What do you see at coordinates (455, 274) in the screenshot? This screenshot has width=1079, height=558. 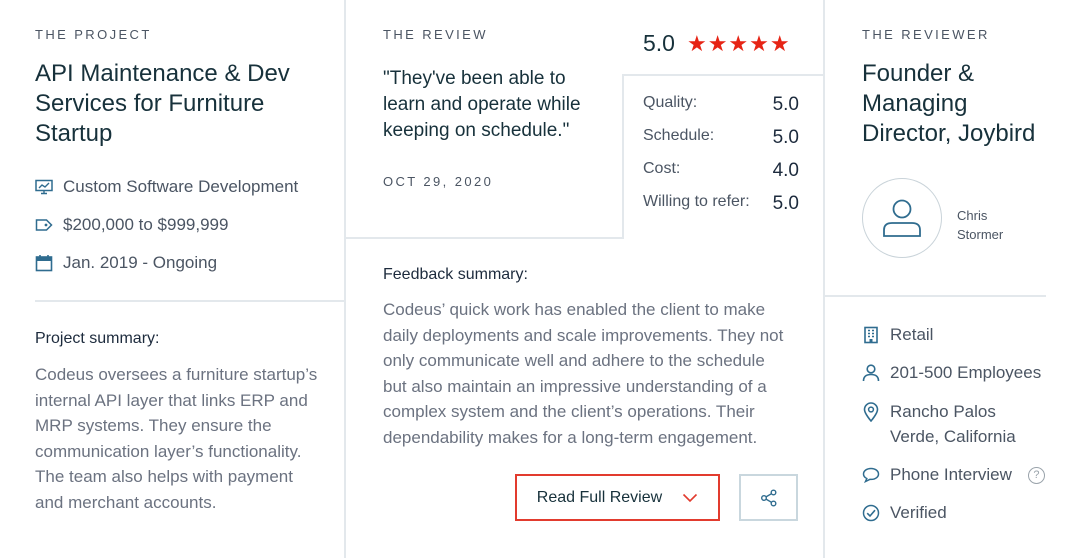 I see `feedback-heading: Feedback summary:` at bounding box center [455, 274].